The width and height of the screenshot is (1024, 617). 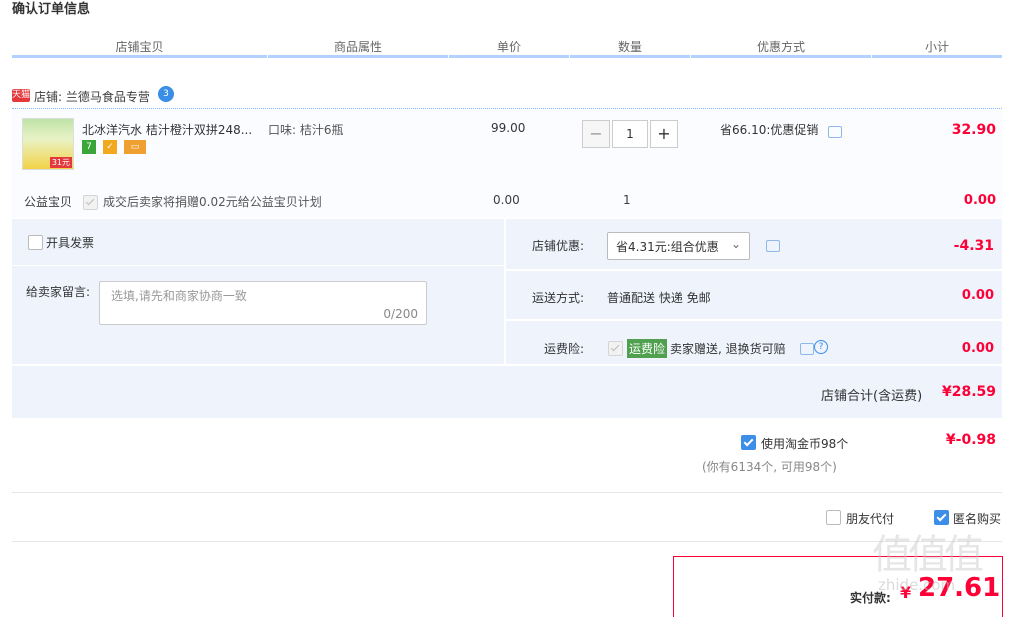 I want to click on insurance-text: 卖家赠送, 退换货可赔, so click(x=728, y=349).